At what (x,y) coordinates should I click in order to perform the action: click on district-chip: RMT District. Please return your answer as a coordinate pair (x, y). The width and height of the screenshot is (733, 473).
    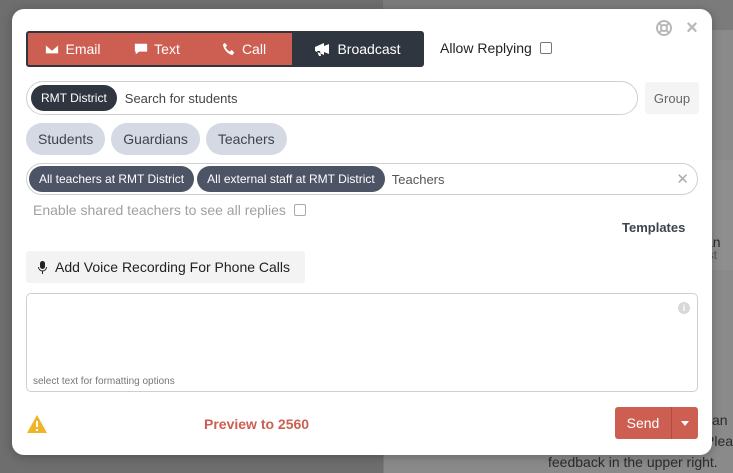
    Looking at the image, I should click on (74, 98).